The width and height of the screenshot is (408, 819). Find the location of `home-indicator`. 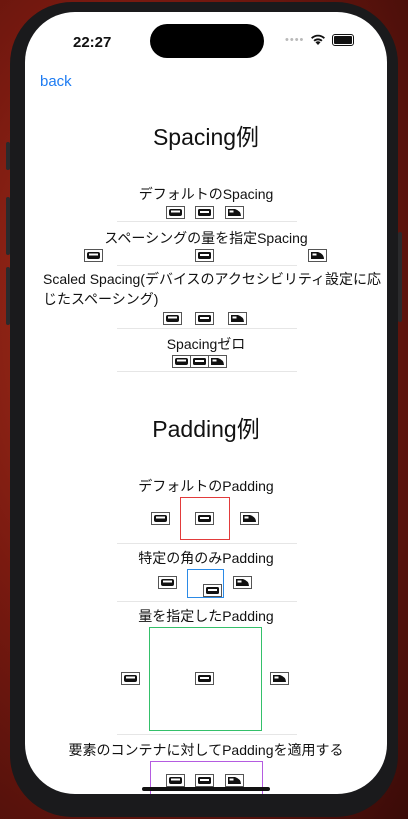

home-indicator is located at coordinates (206, 789).